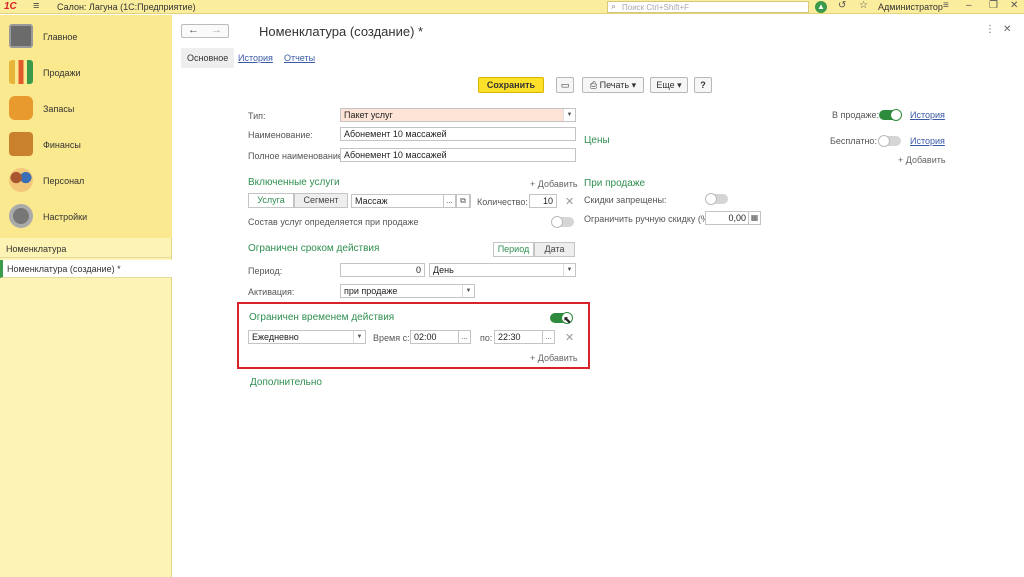  What do you see at coordinates (21, 72) in the screenshot?
I see `sales-icon` at bounding box center [21, 72].